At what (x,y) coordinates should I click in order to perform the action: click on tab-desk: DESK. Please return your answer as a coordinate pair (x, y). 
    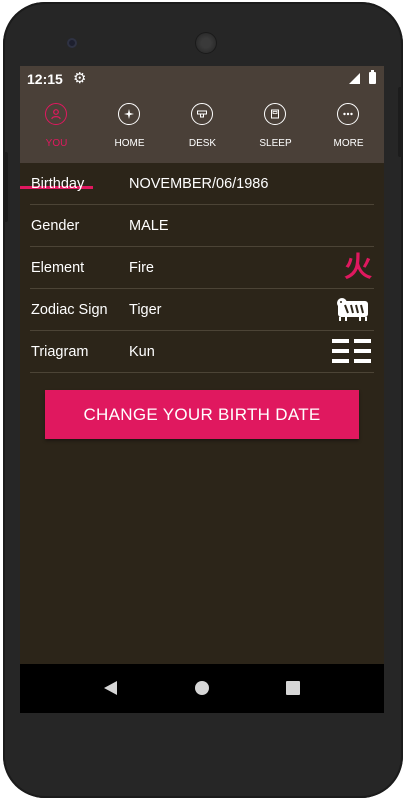
    Looking at the image, I should click on (202, 127).